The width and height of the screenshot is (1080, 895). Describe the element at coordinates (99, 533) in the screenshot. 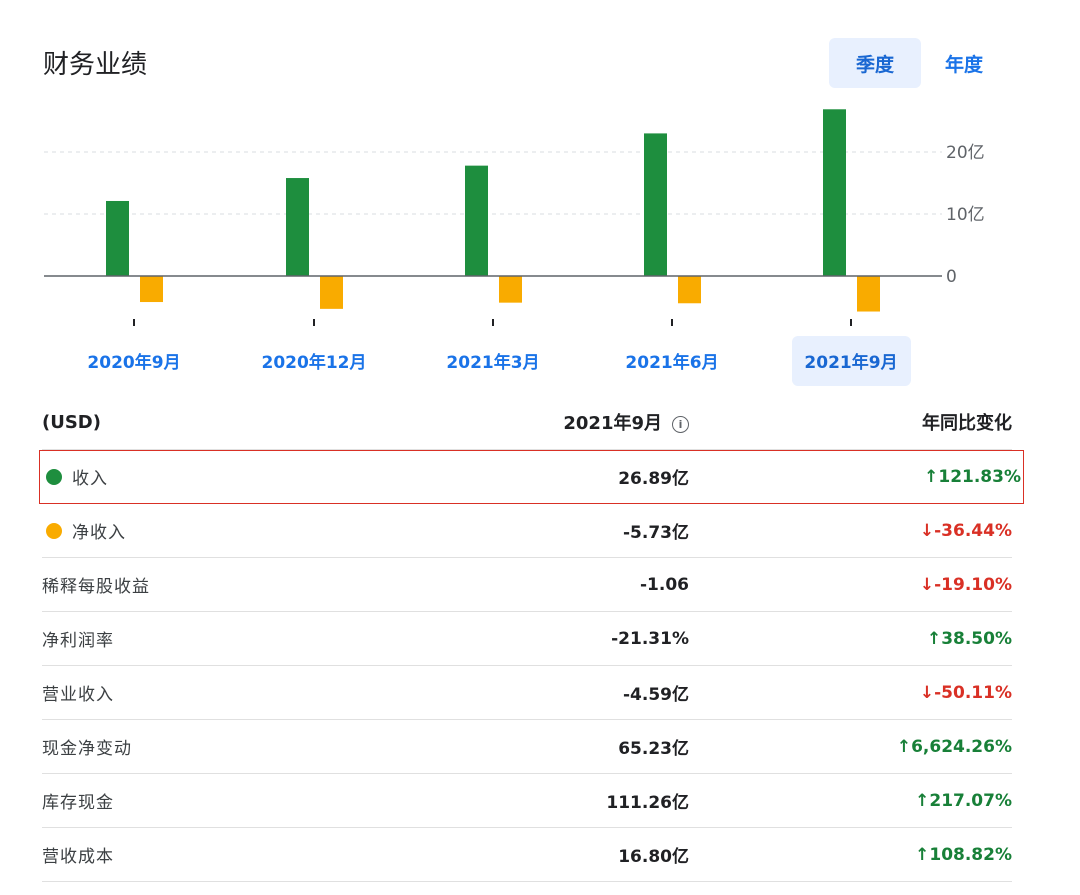

I see `metric-label: 净收入` at that location.